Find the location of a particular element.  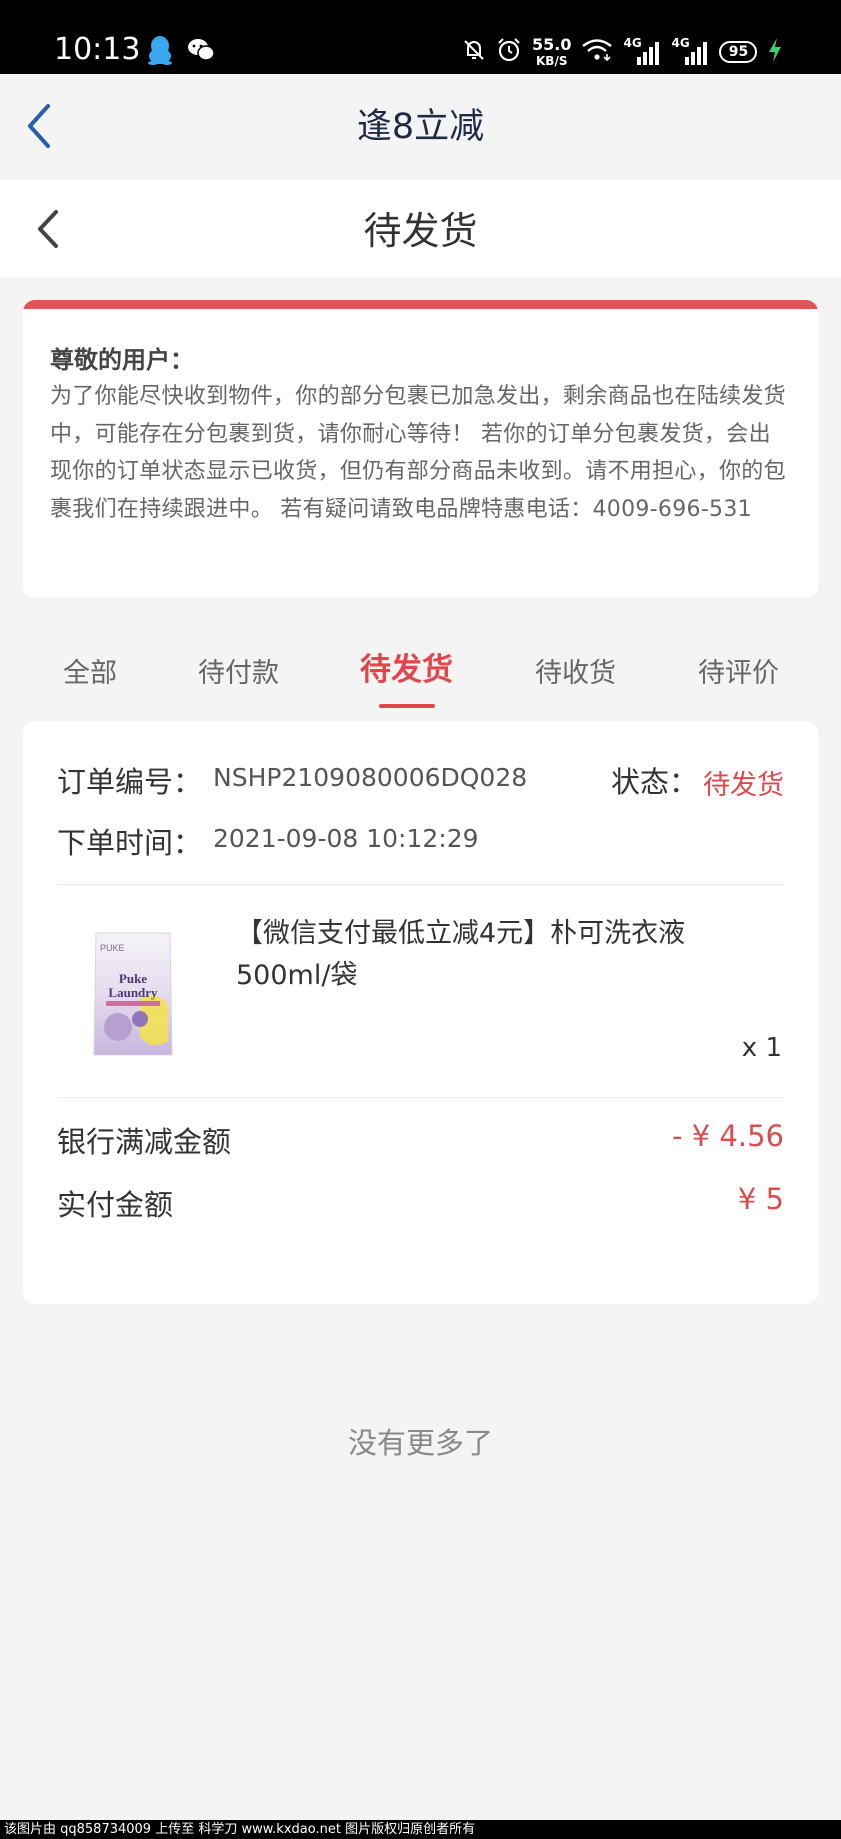

paid-amount-value: ¥ 5 is located at coordinates (760, 1199).